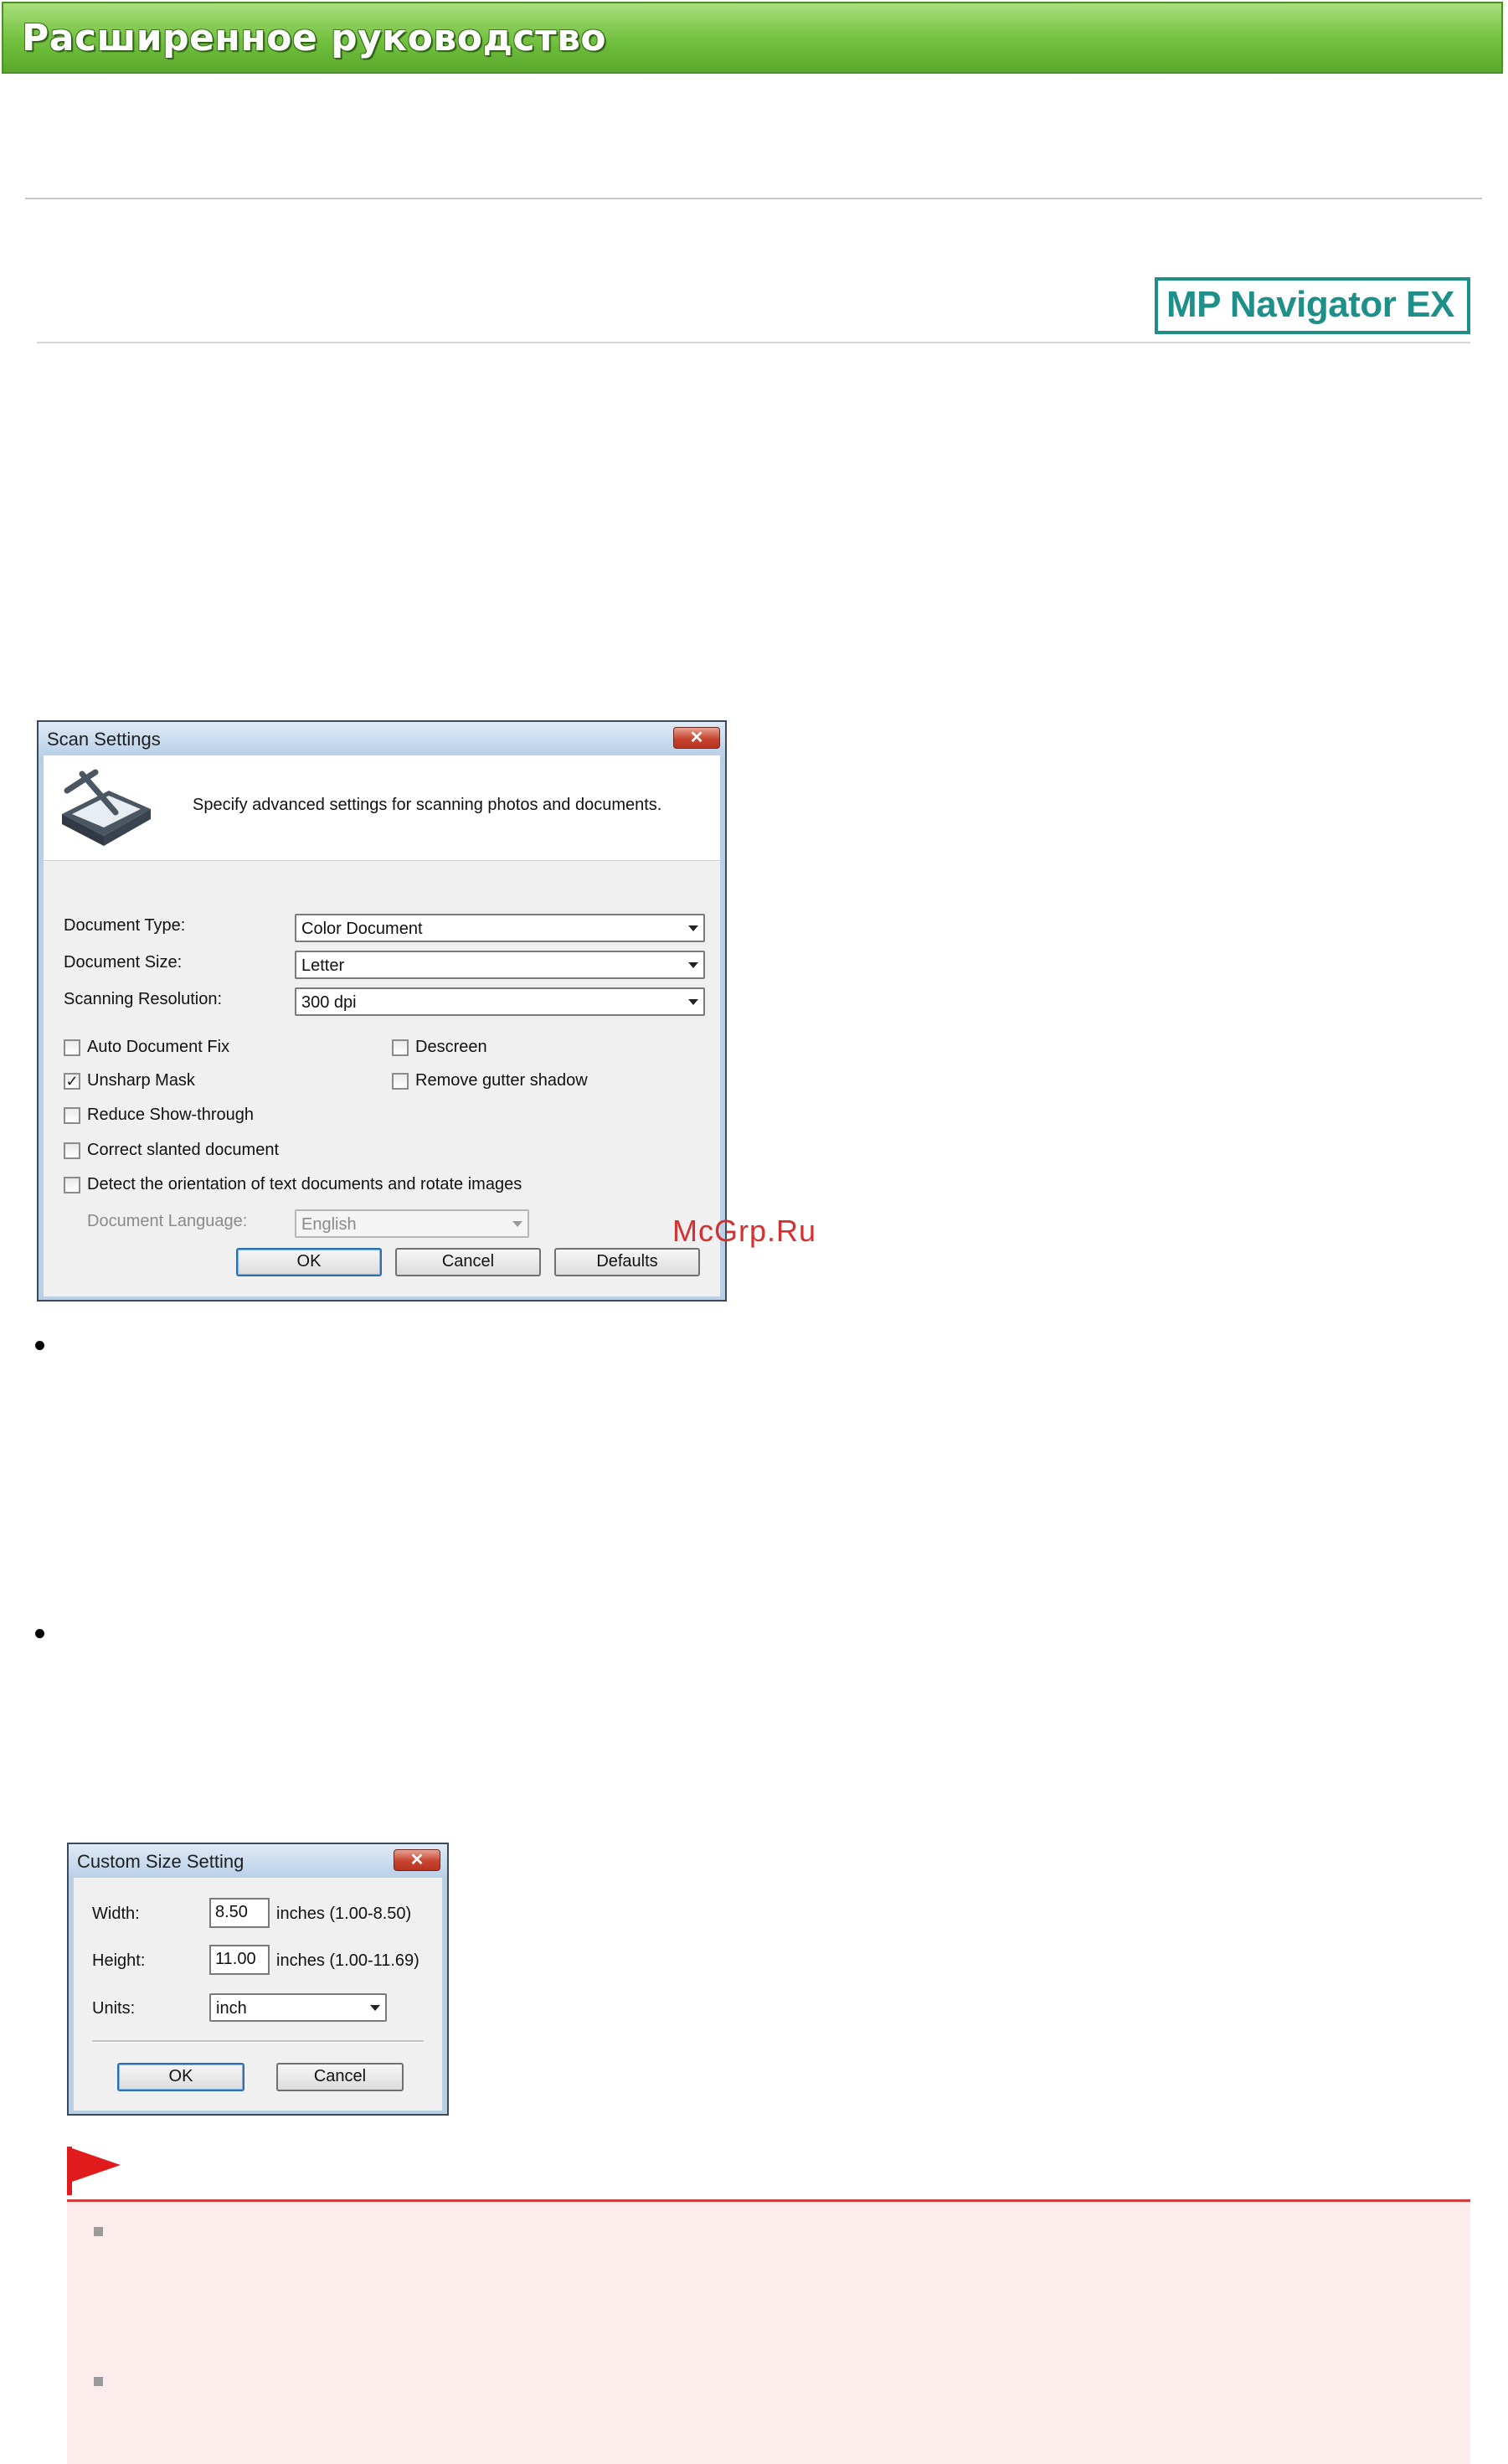  Describe the element at coordinates (502, 1080) in the screenshot. I see `remove-gutter-shadow-label: Remove gutter shadow` at that location.